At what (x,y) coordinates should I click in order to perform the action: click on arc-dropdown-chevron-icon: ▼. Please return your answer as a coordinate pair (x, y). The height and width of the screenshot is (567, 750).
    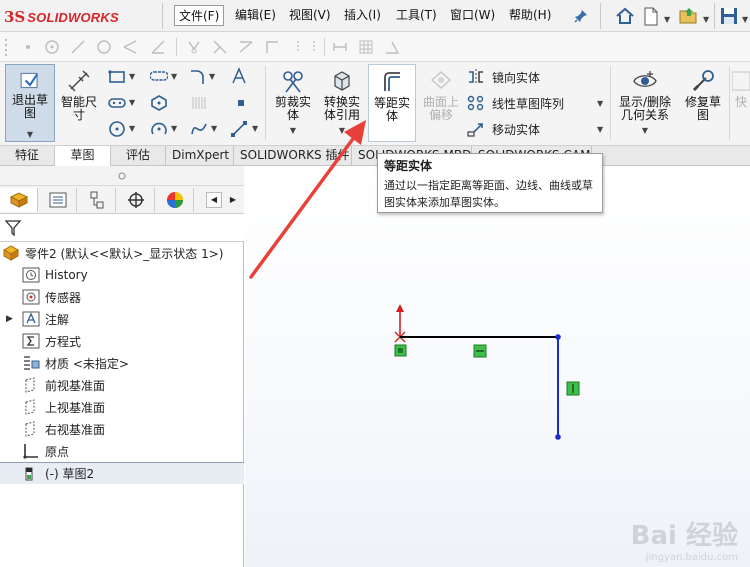
    Looking at the image, I should click on (174, 128).